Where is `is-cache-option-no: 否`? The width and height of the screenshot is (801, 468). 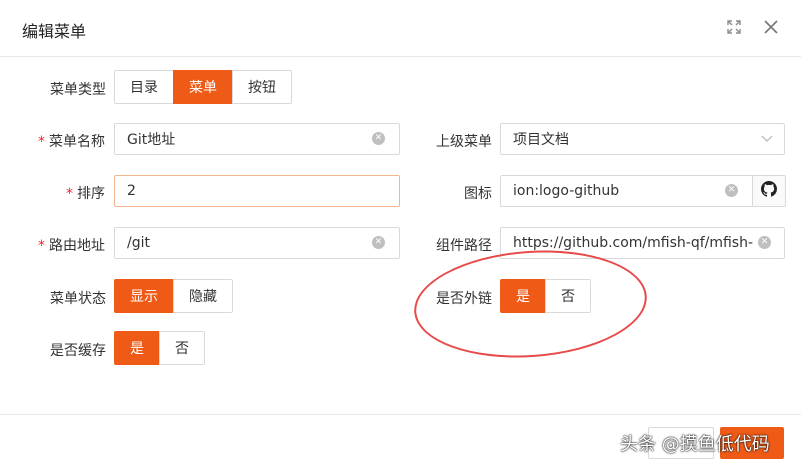
is-cache-option-no: 否 is located at coordinates (182, 348).